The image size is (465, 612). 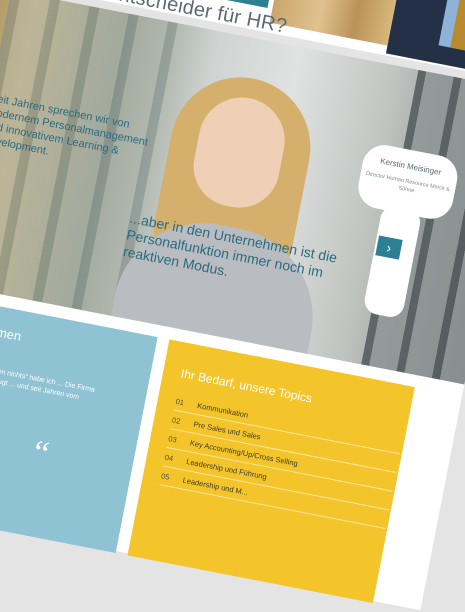 I want to click on topic-number: 02, so click(x=176, y=420).